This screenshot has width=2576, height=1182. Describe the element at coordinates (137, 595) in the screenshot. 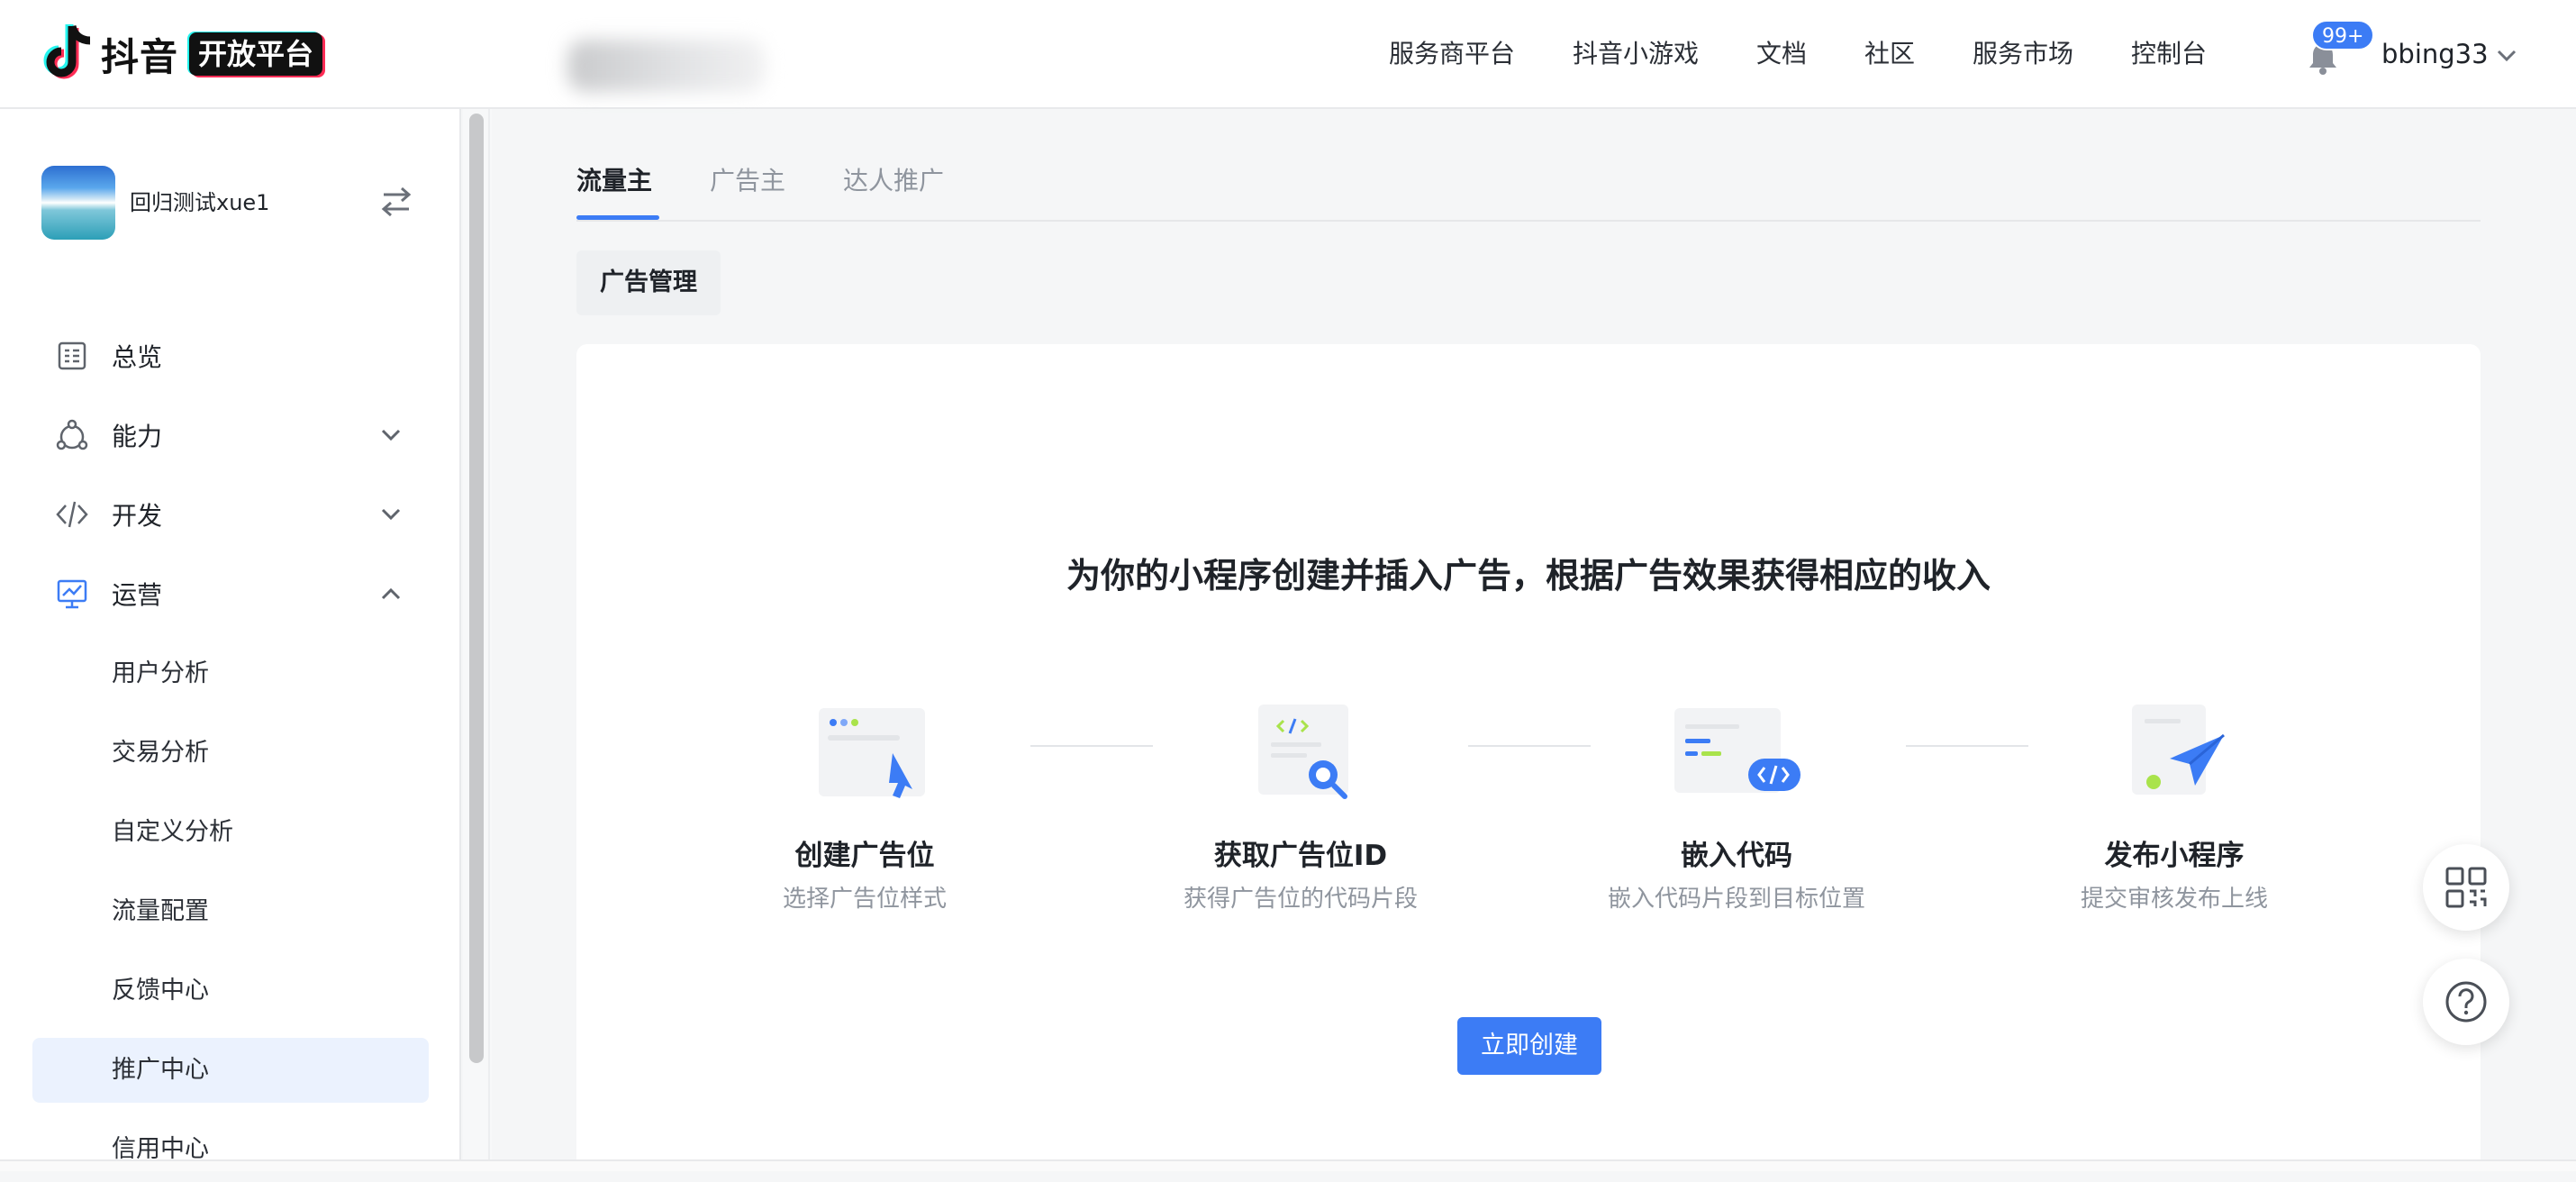

I see `menu-label: 运营` at that location.